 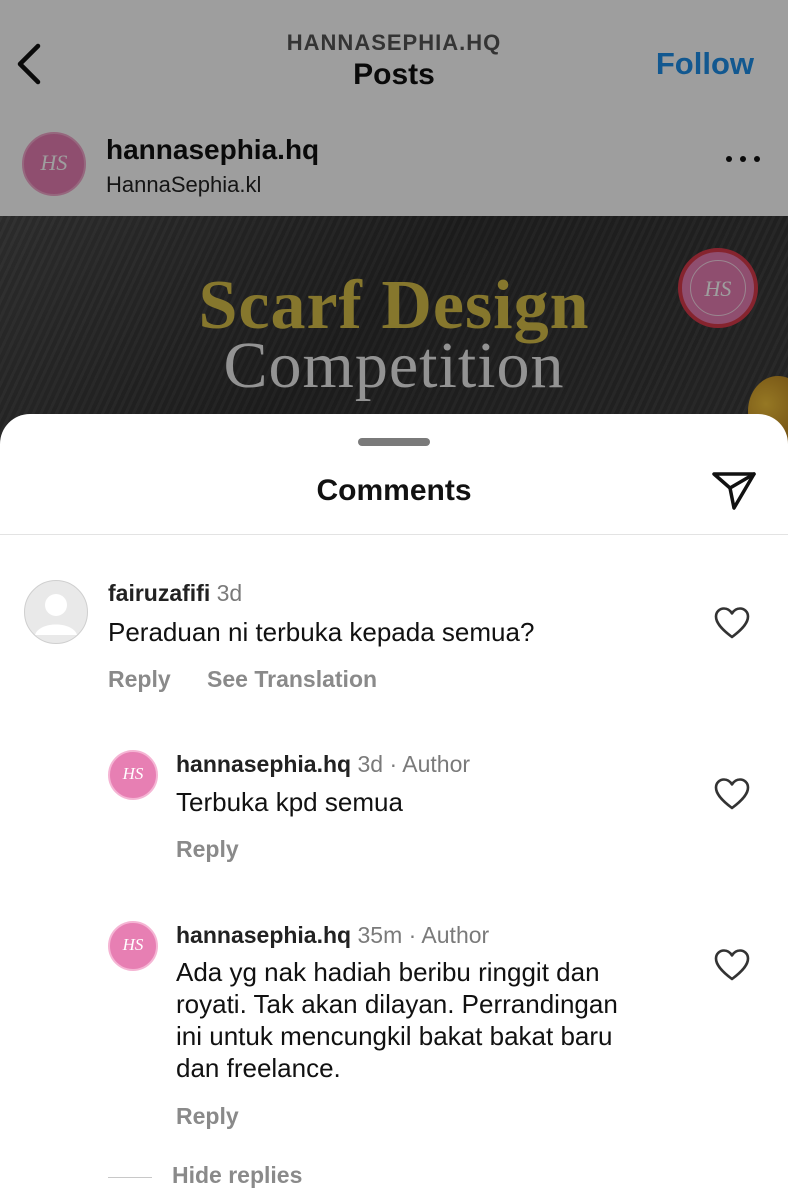 I want to click on comment-text-line: Terbuka kpd semua, so click(x=289, y=802).